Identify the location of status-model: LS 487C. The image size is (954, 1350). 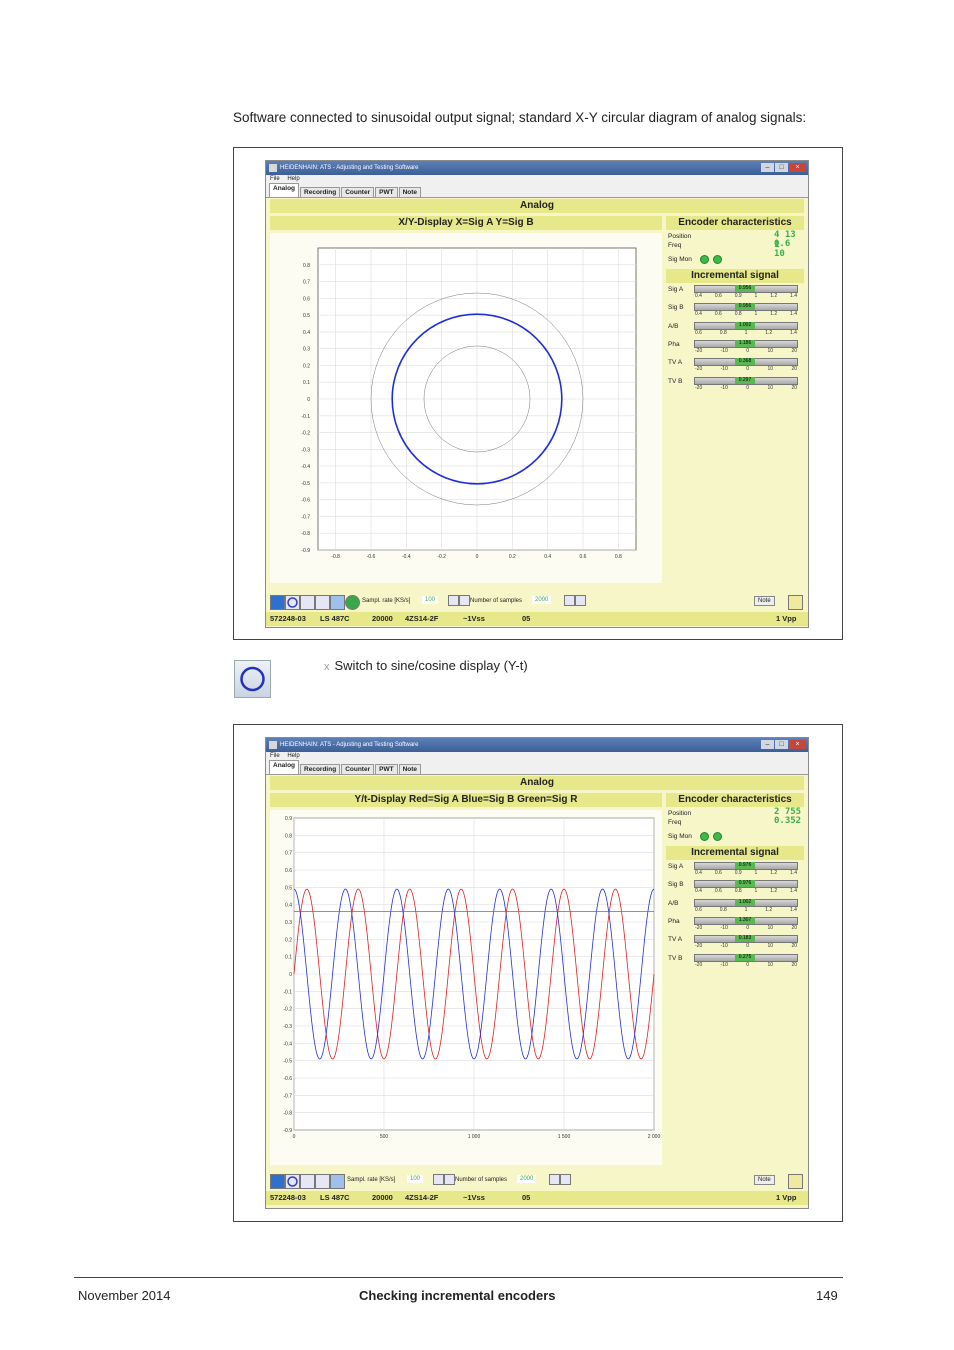
(335, 1197).